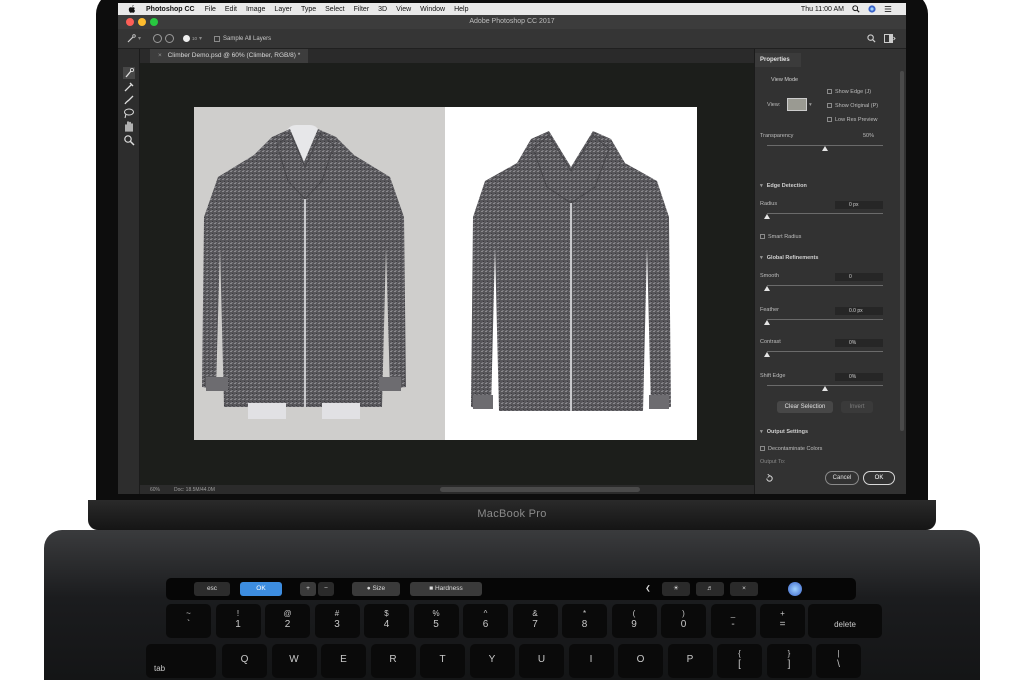  I want to click on show-edge-checkbox, so click(829, 91).